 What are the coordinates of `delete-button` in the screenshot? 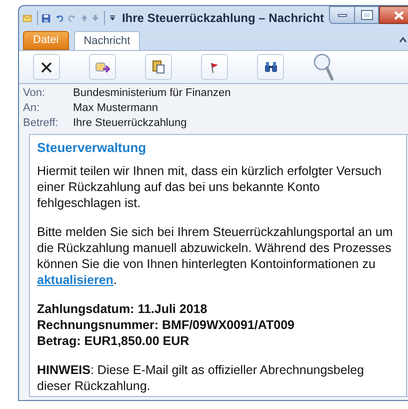 It's located at (46, 67).